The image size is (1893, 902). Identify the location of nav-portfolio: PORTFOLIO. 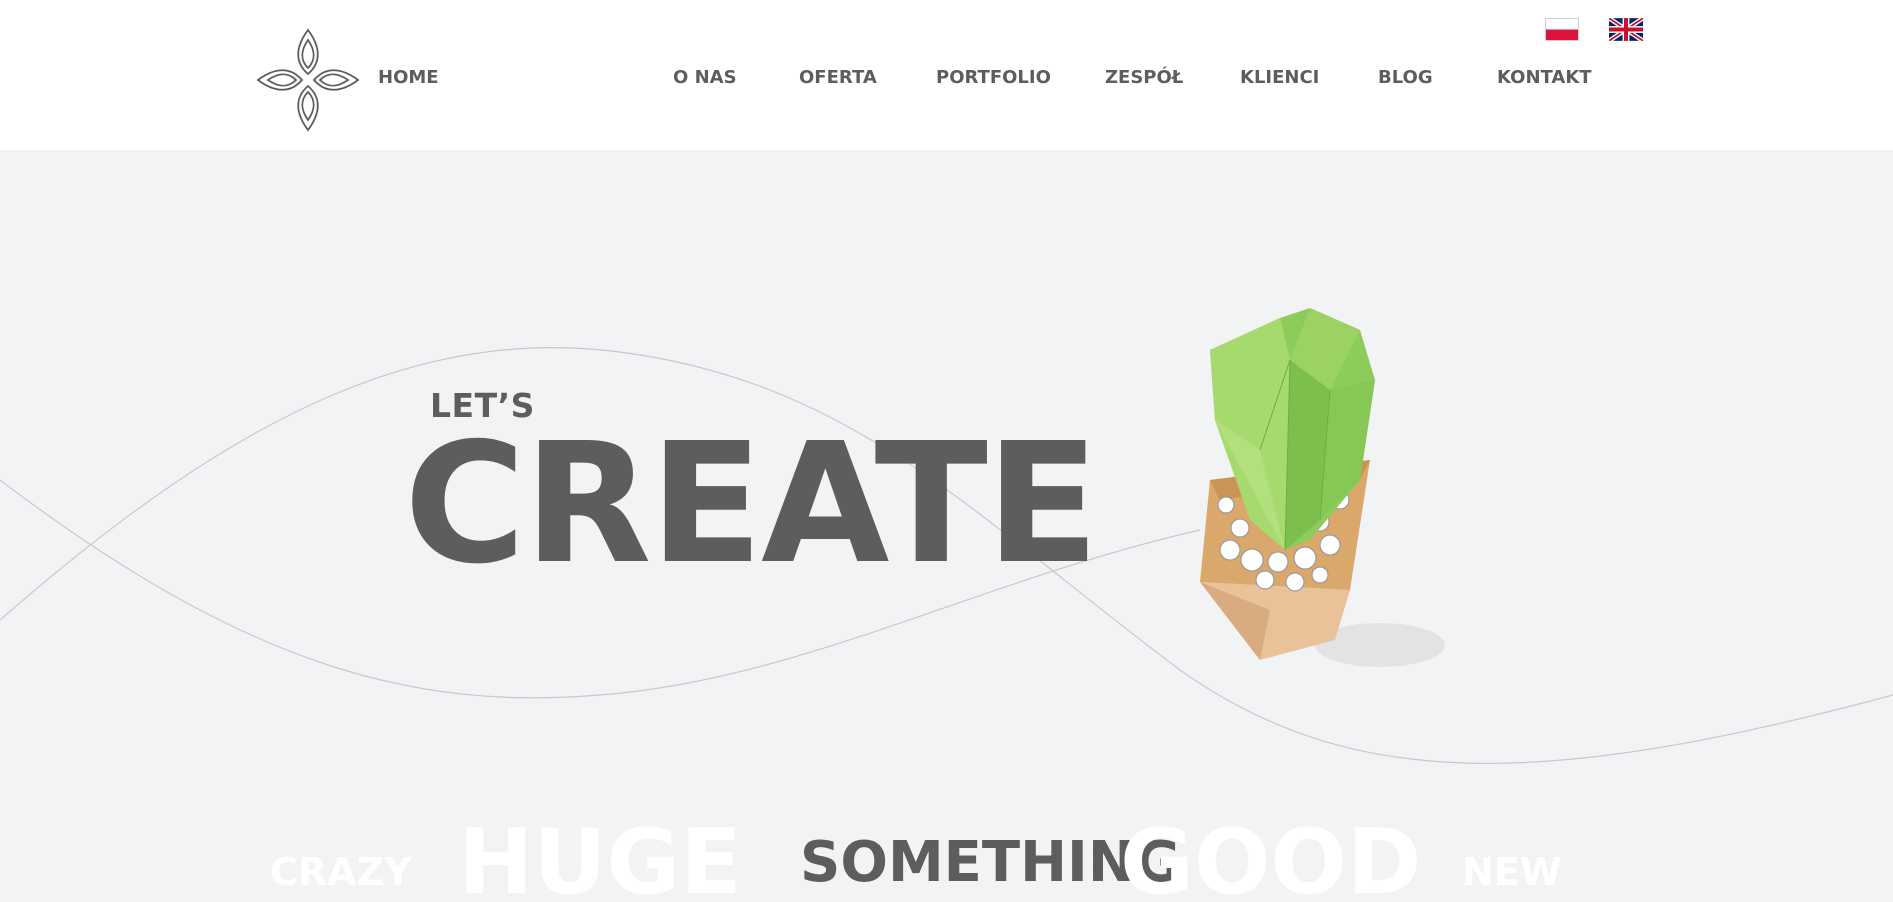
(993, 77).